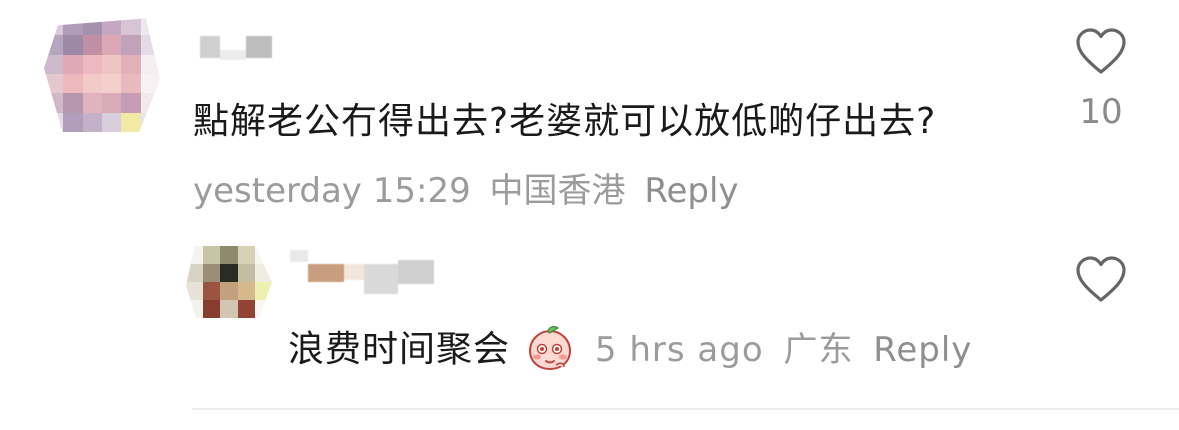 Image resolution: width=1179 pixels, height=430 pixels. Describe the element at coordinates (685, 409) in the screenshot. I see `divider` at that location.